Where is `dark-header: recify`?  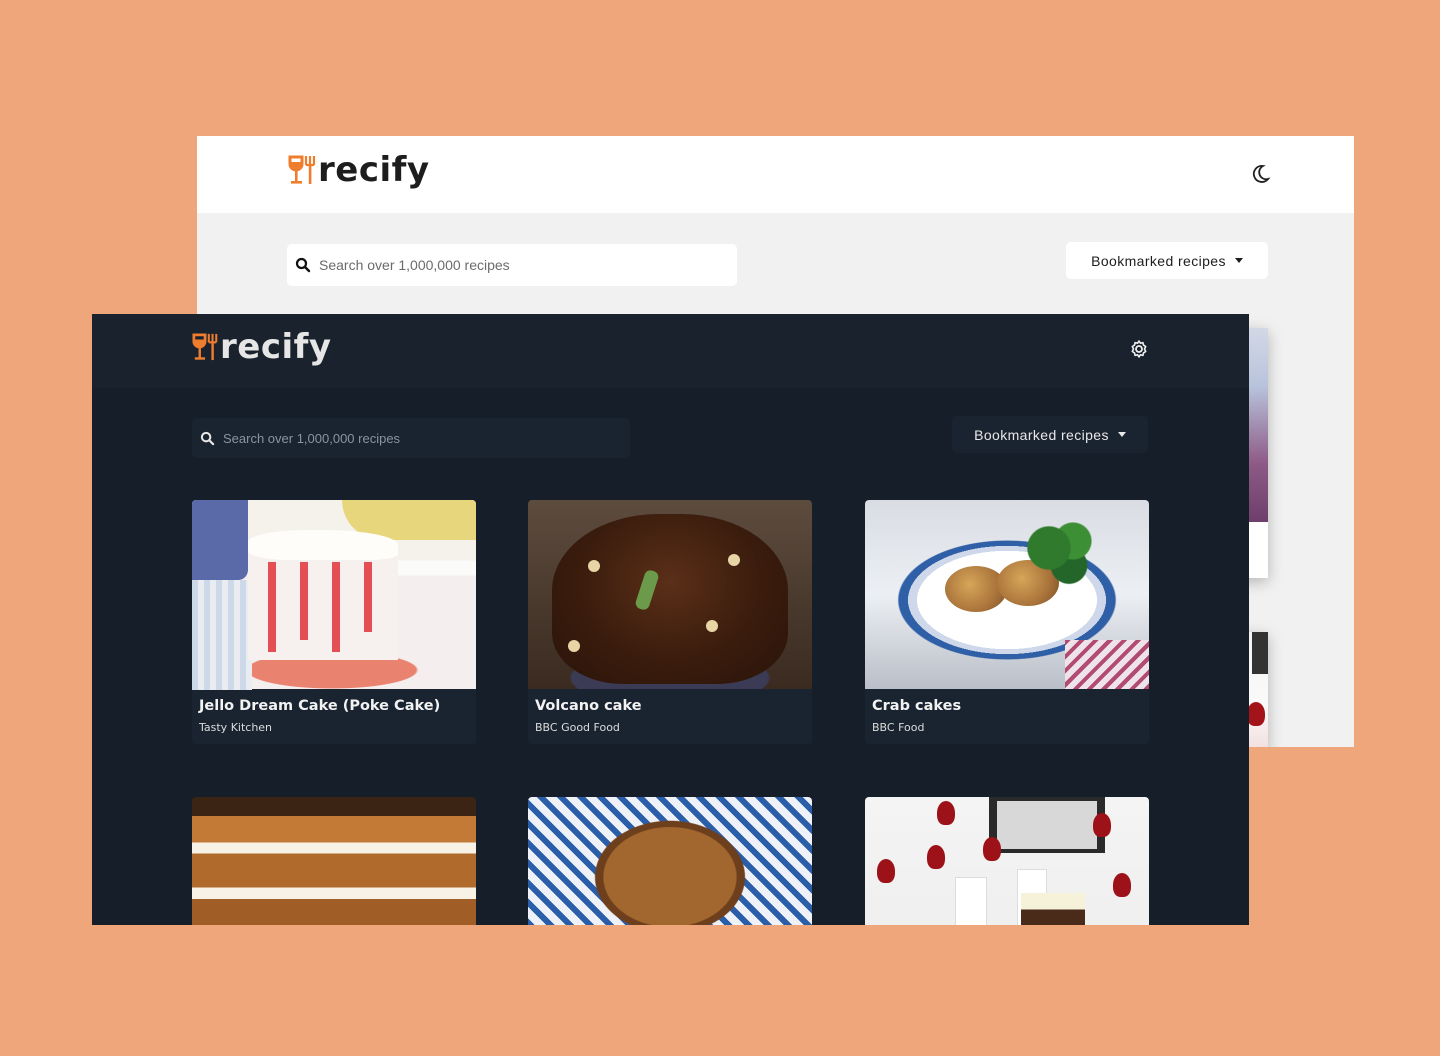
dark-header: recify is located at coordinates (670, 351).